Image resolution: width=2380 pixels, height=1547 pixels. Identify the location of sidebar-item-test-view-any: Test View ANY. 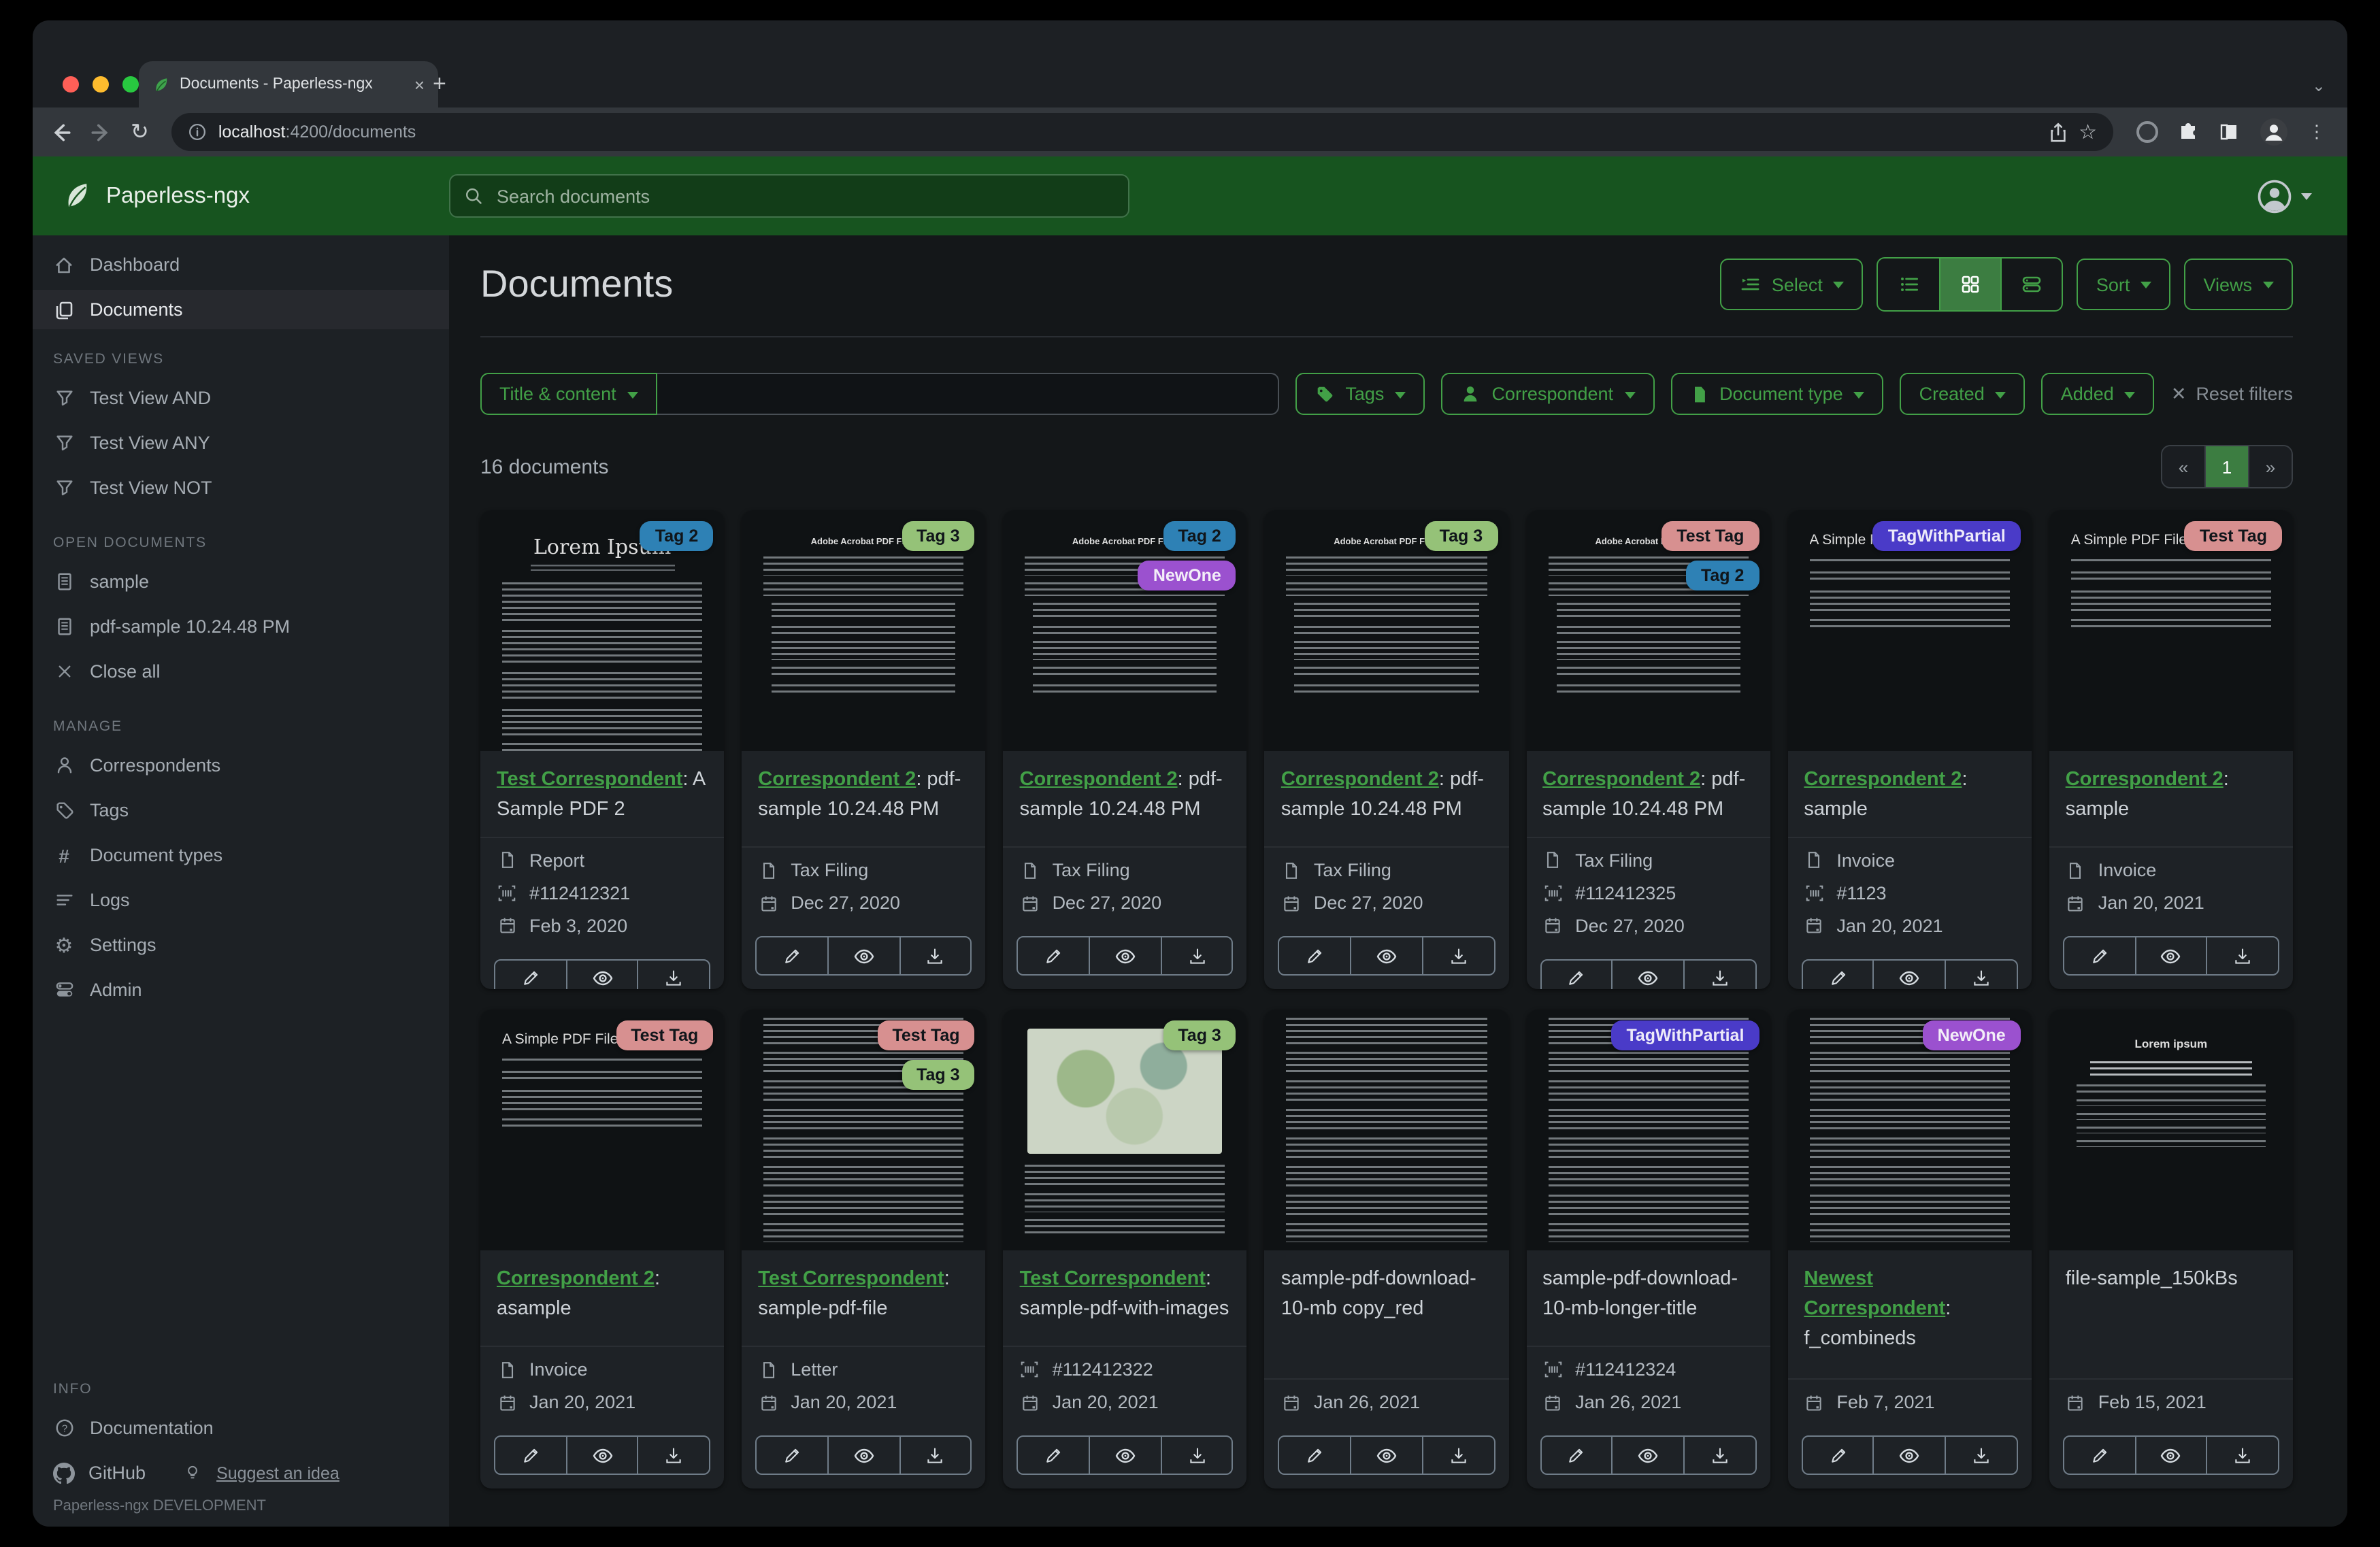
(241, 443).